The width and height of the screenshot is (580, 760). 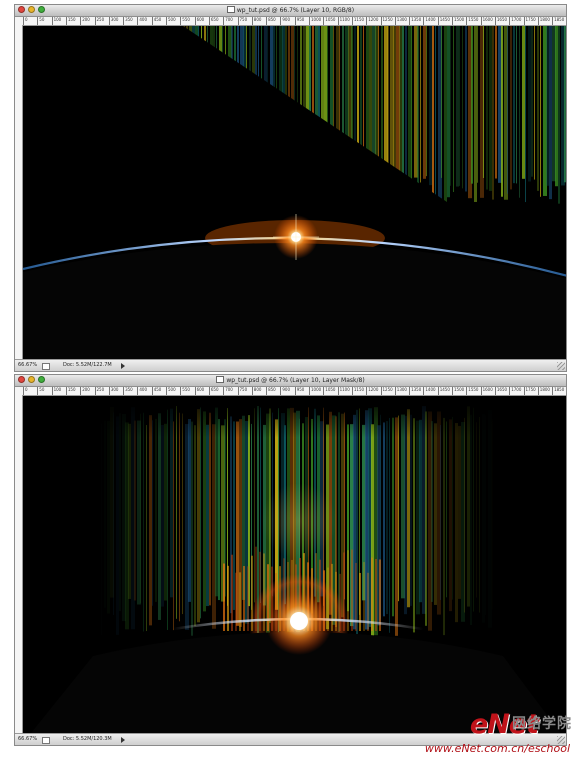 What do you see at coordinates (542, 724) in the screenshot?
I see `watermark-chinese-text: 网络学院` at bounding box center [542, 724].